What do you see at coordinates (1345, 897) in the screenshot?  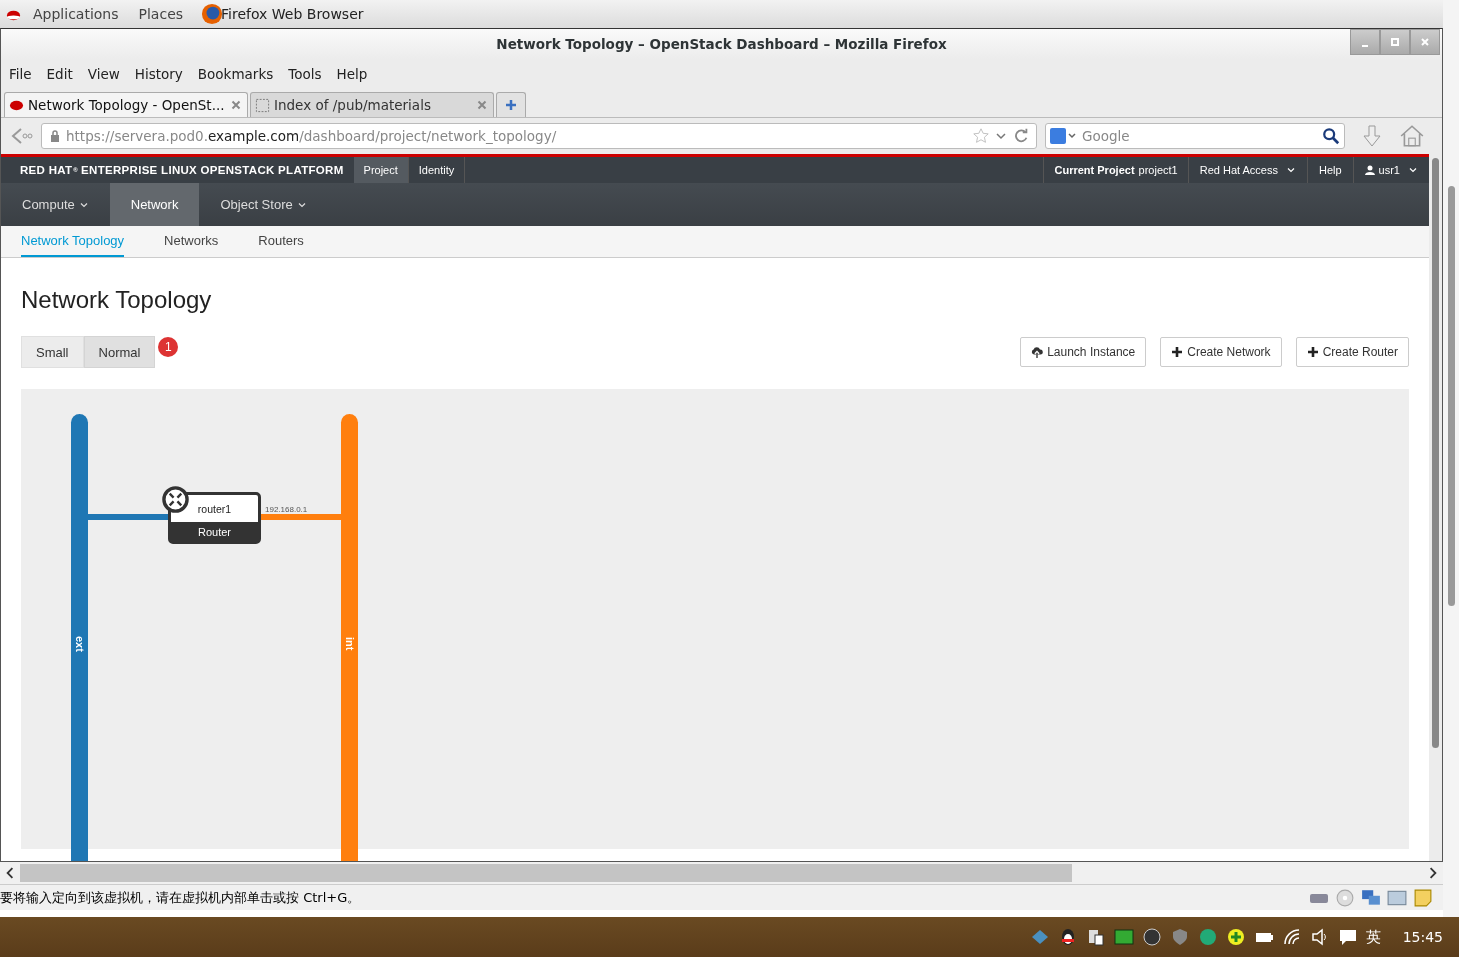 I see `disc-icon` at bounding box center [1345, 897].